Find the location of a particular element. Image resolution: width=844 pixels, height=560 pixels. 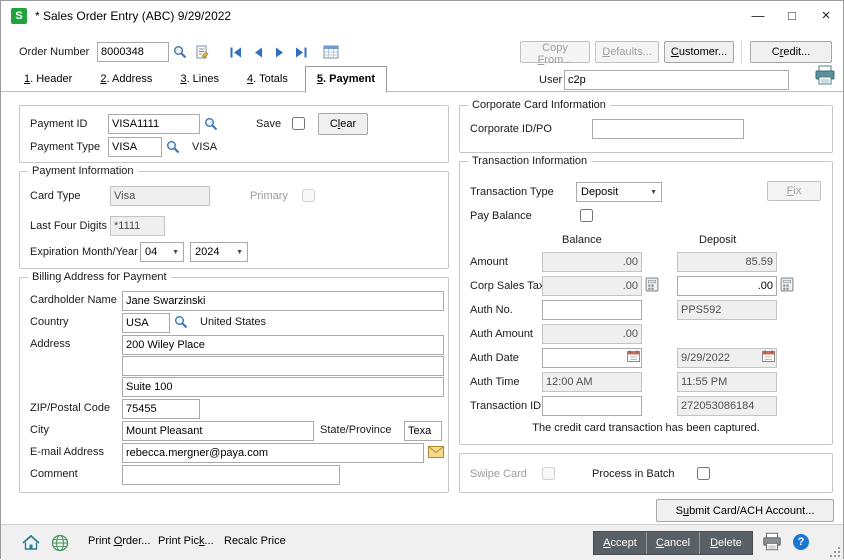

deposit-column-header: Deposit is located at coordinates (718, 240).